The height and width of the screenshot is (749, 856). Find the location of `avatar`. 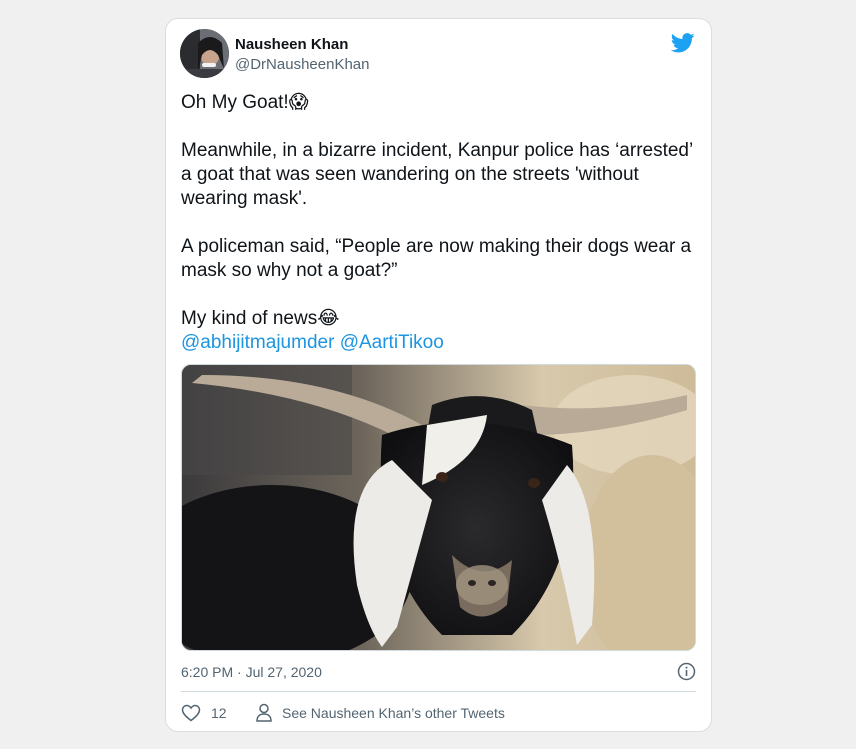

avatar is located at coordinates (204, 53).